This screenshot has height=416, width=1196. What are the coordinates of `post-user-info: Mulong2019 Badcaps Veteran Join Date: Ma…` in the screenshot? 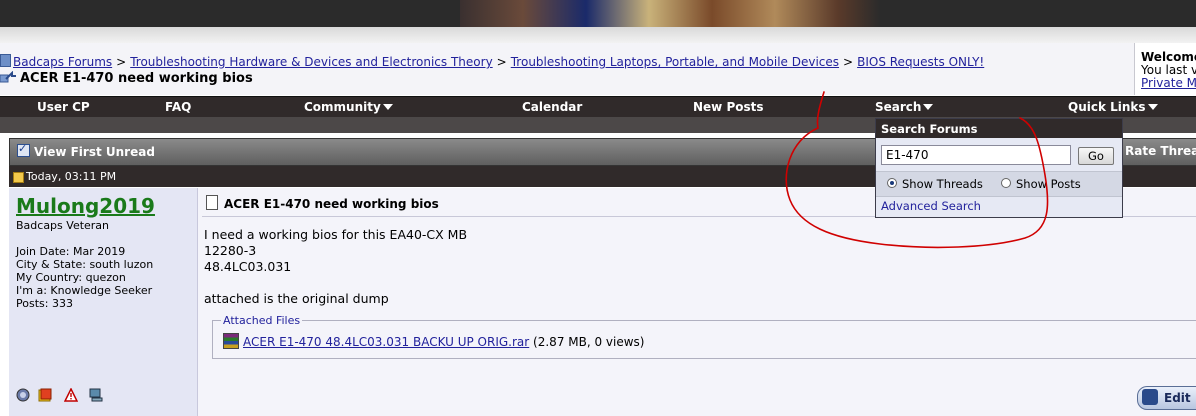 It's located at (103, 302).